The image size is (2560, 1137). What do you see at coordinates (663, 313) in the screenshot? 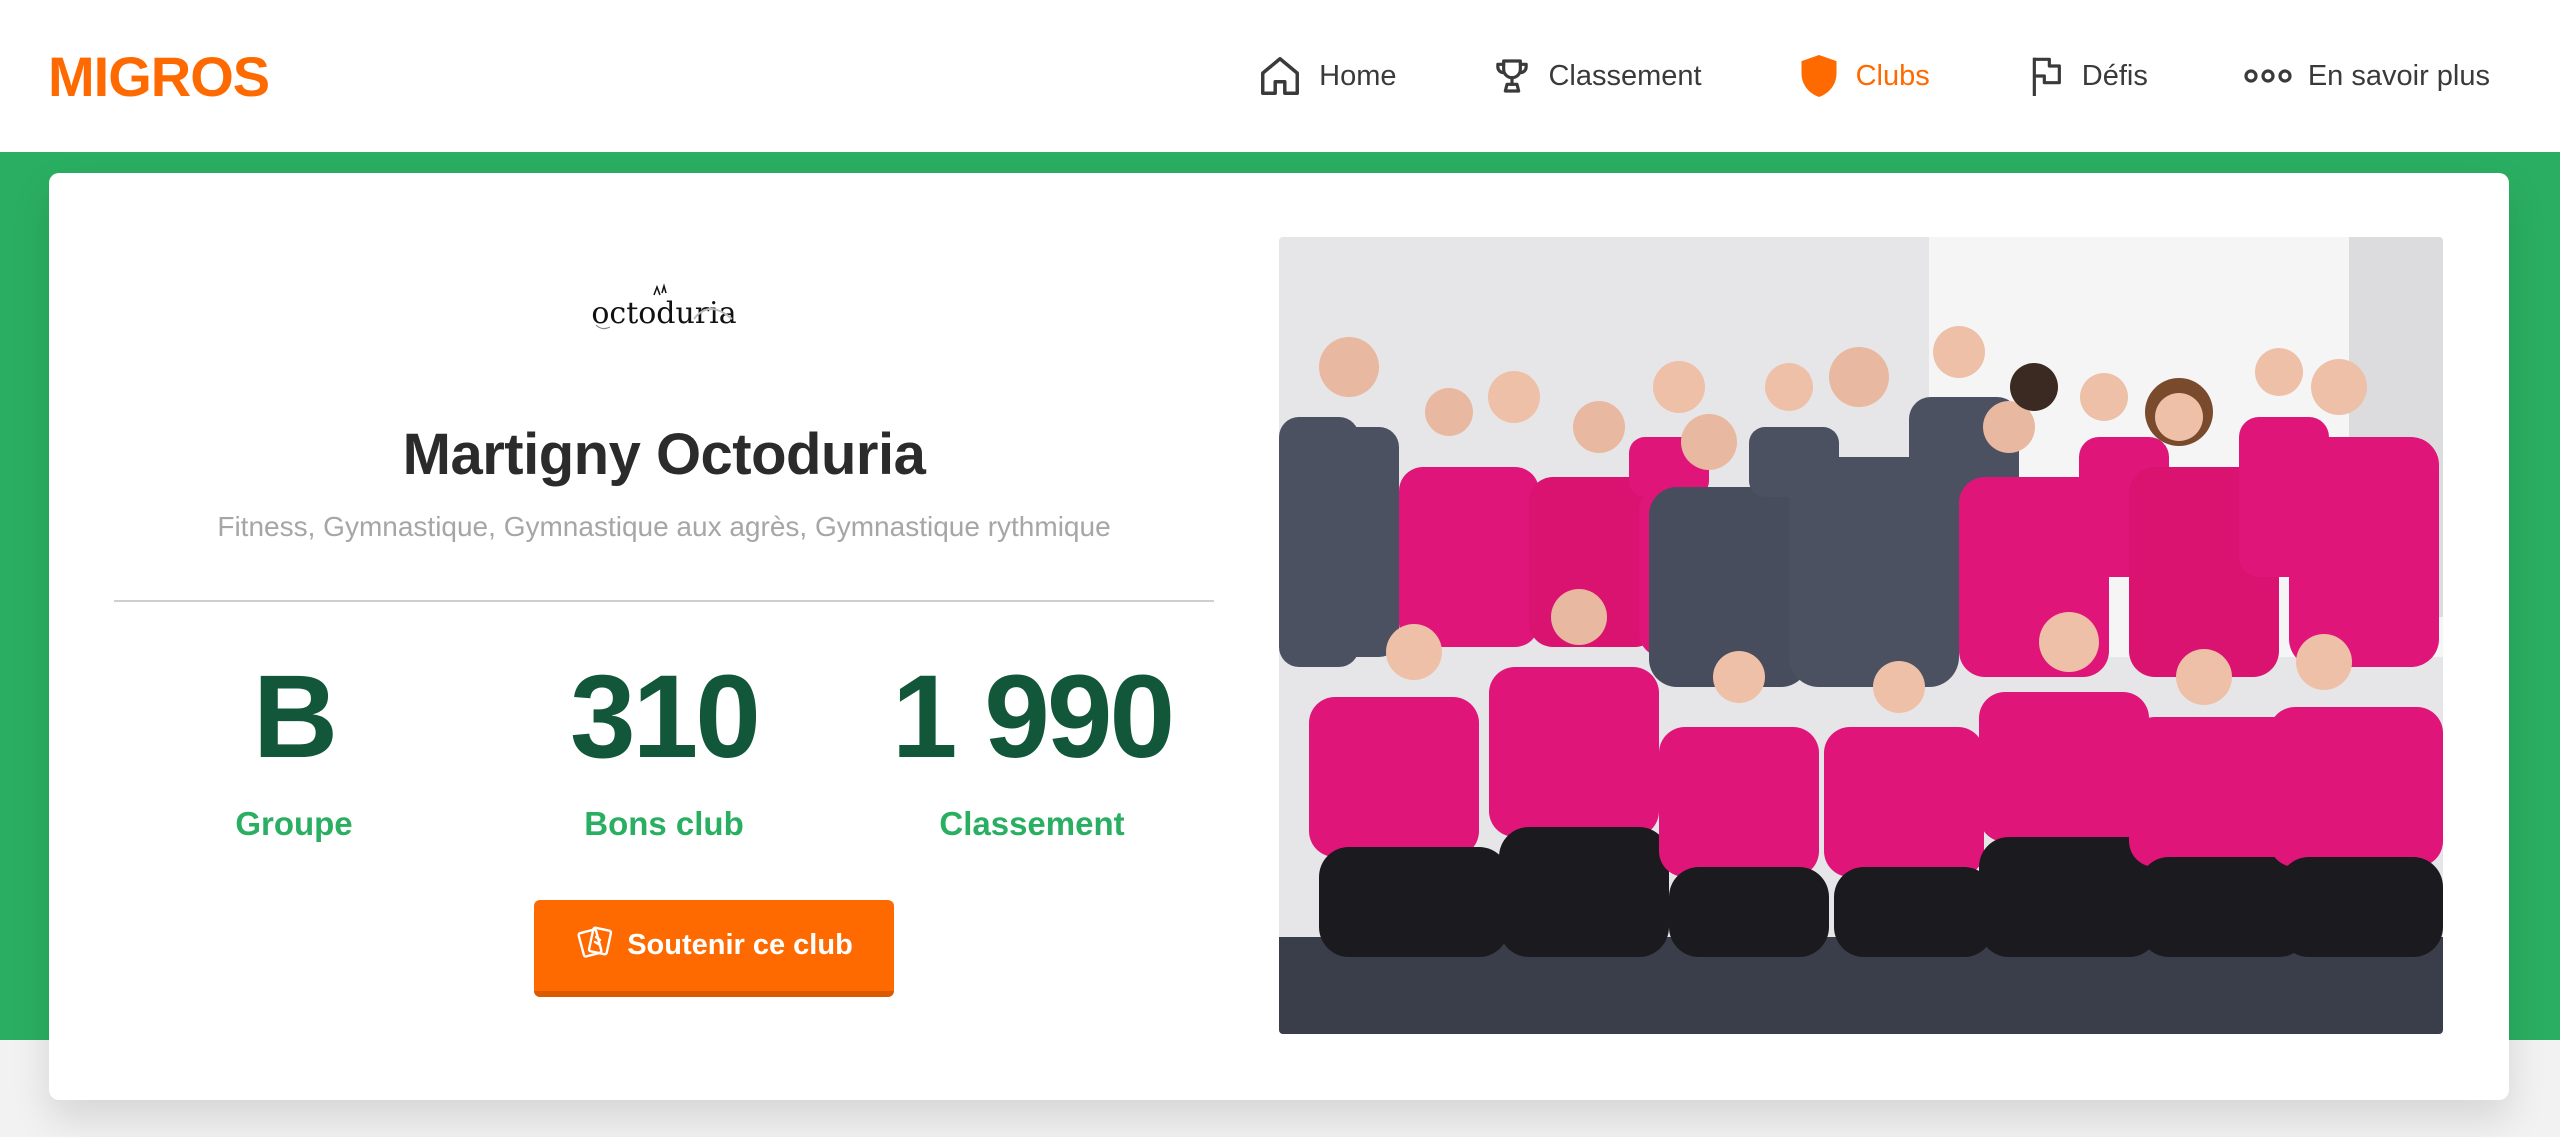
I see `club-logo-text: octoduria` at bounding box center [663, 313].